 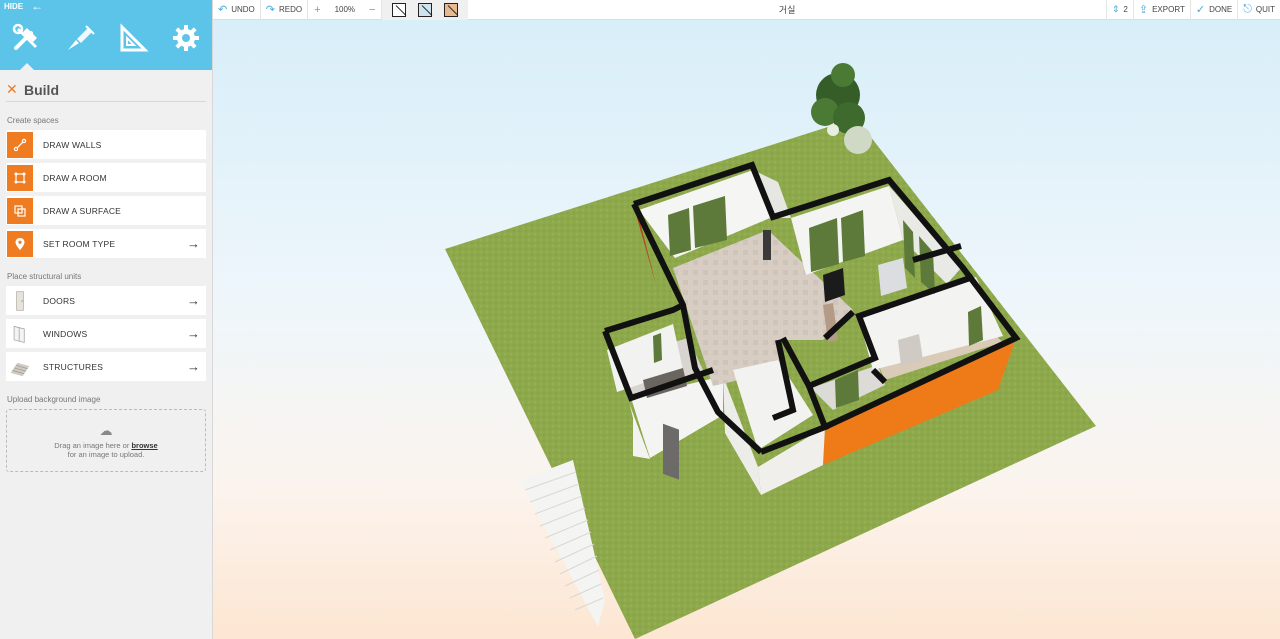 I want to click on zoom-level: 100%, so click(x=345, y=9).